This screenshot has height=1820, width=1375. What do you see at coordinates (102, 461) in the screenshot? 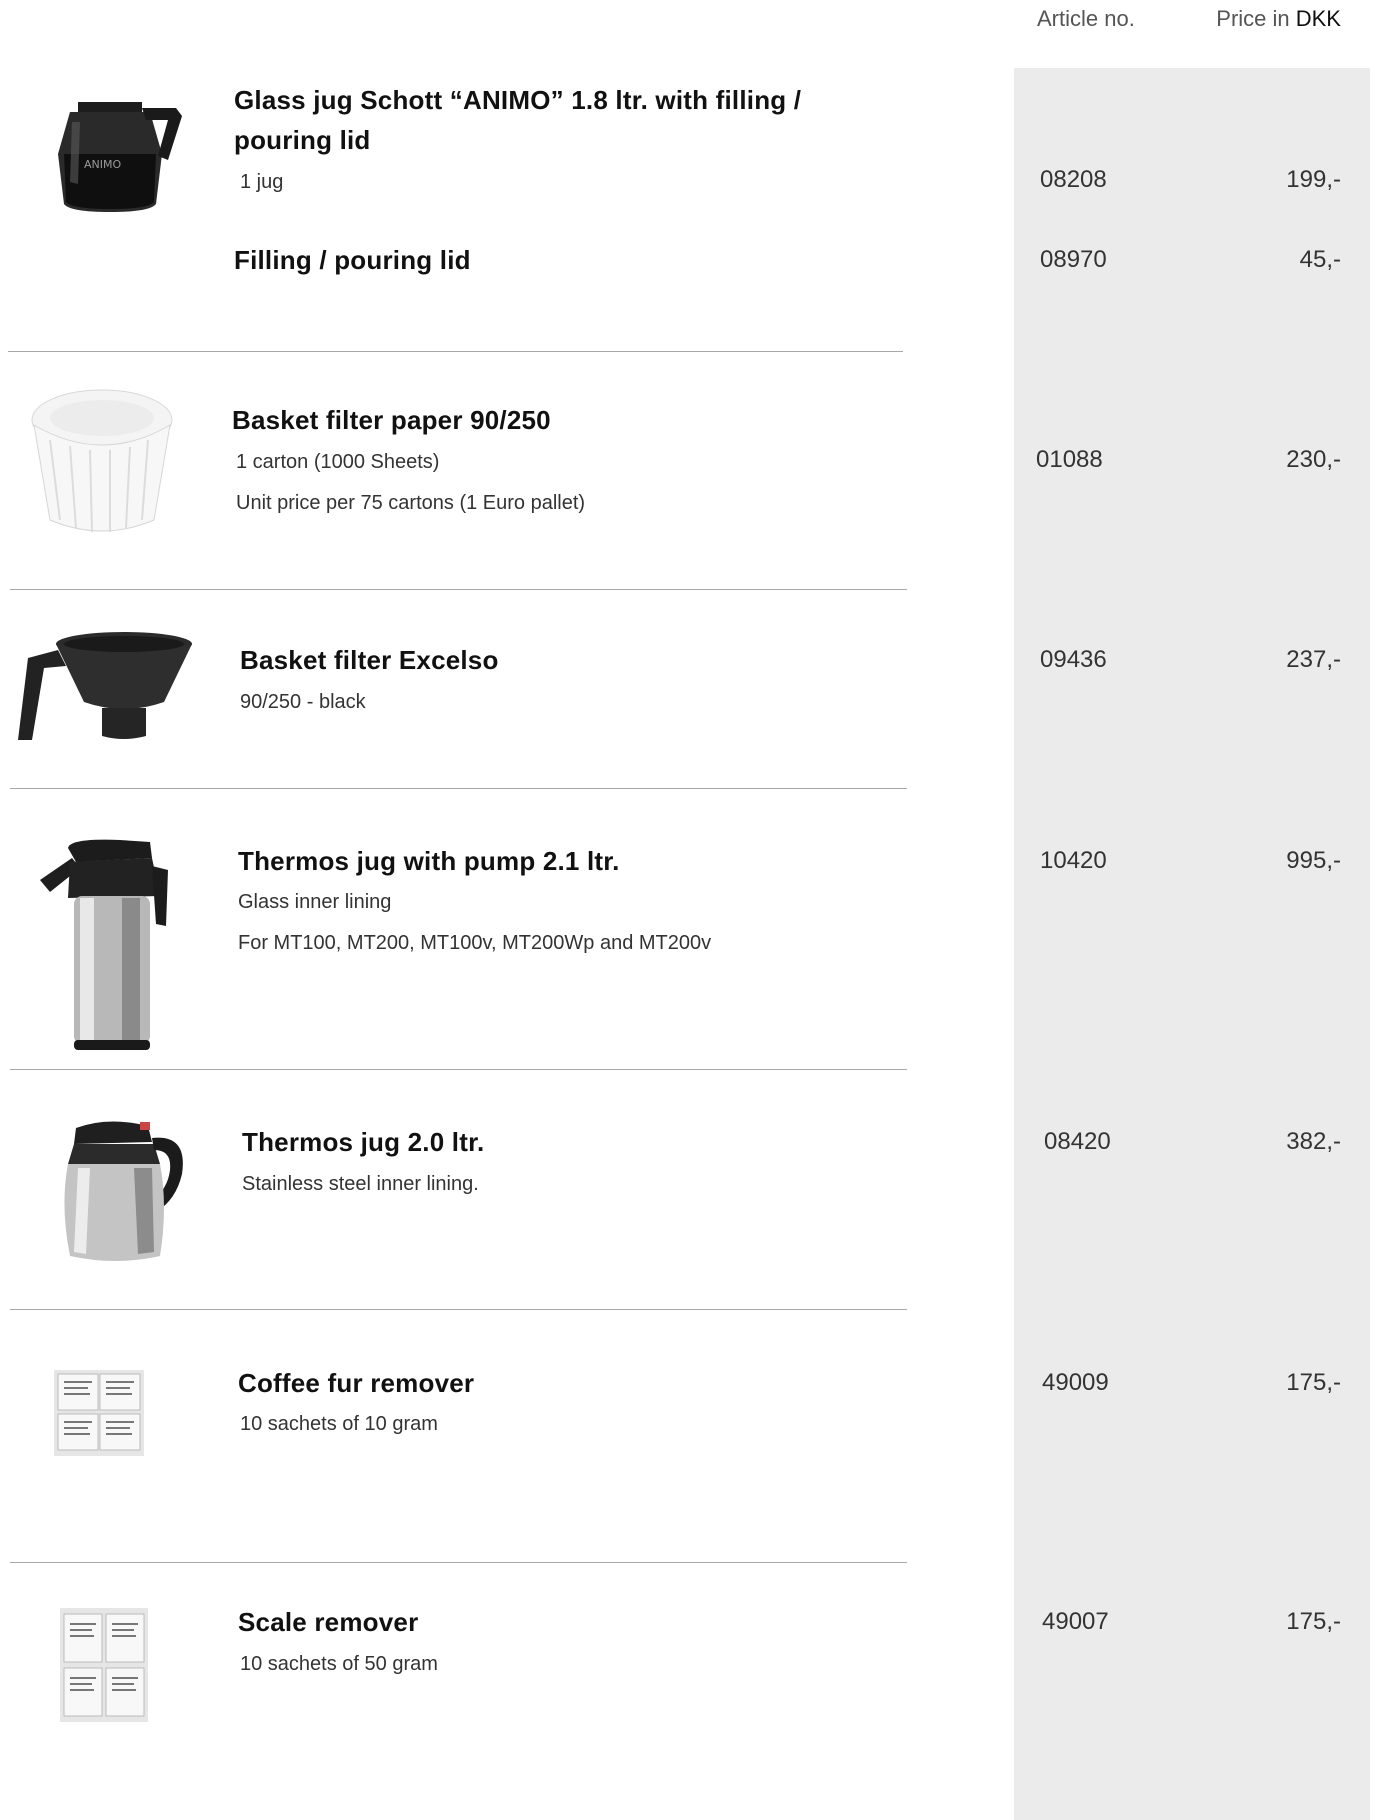
I see `filter-paper-image` at bounding box center [102, 461].